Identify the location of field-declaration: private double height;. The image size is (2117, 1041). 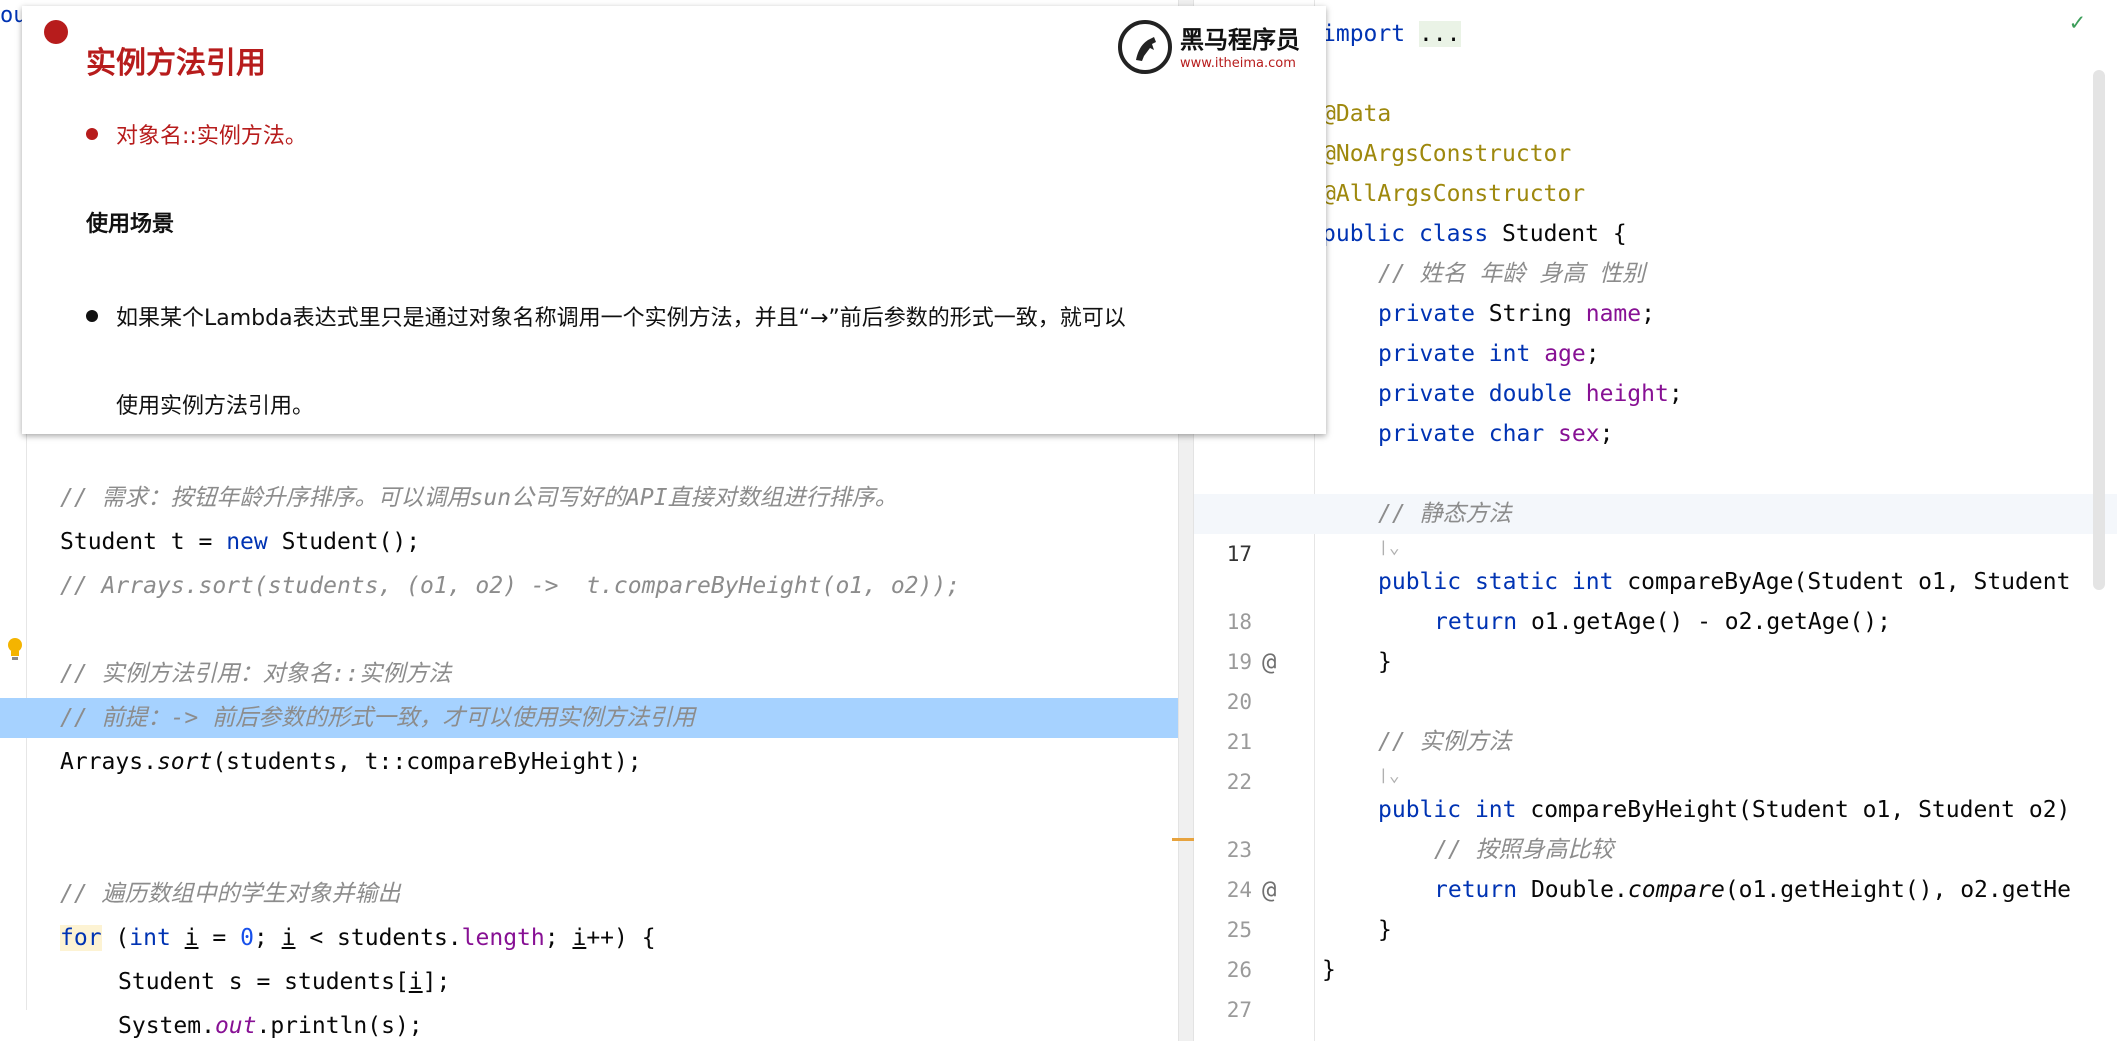
(1530, 394).